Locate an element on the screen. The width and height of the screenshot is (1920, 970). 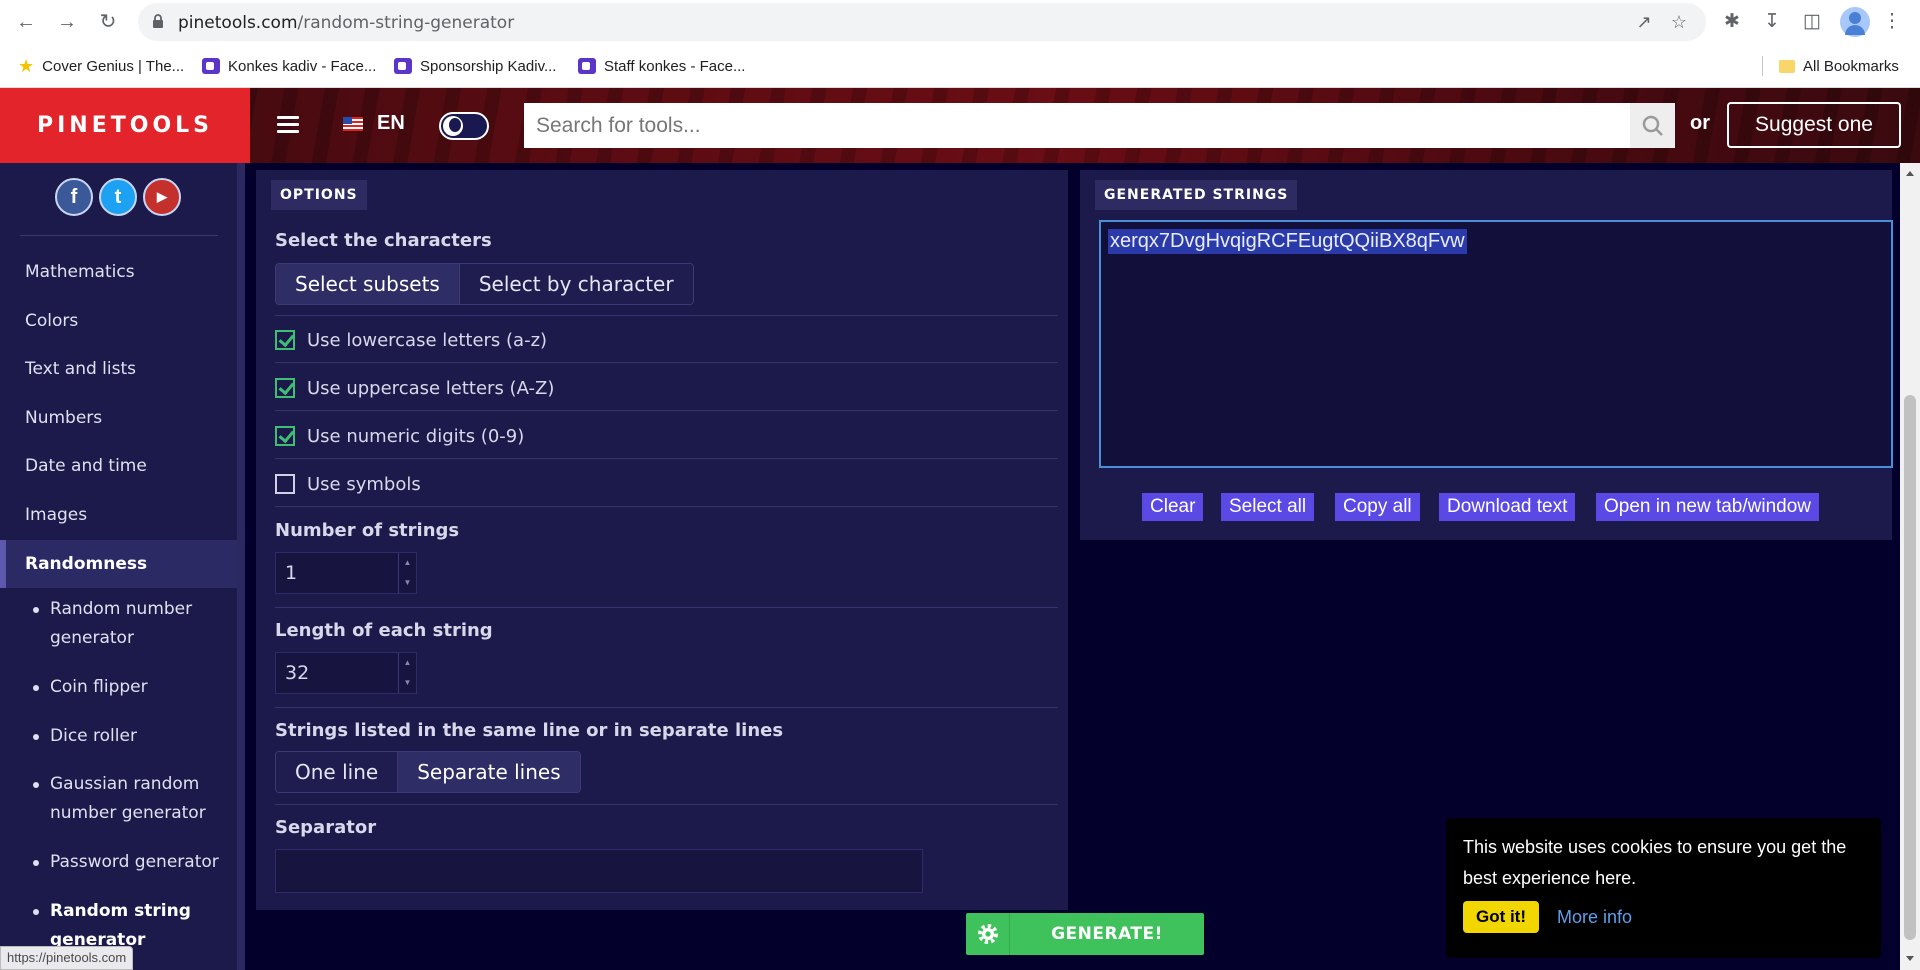
logo-text: PINETOOLS is located at coordinates (125, 125).